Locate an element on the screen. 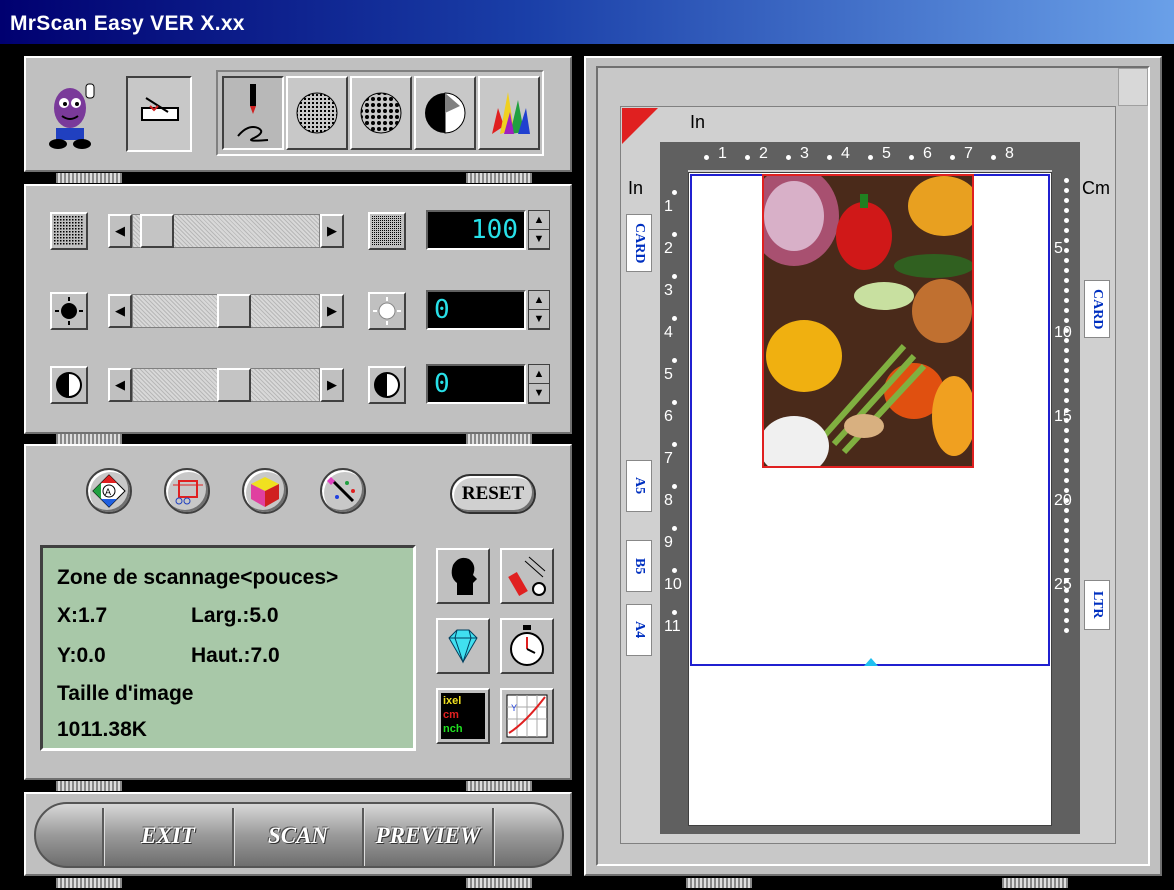 Image resolution: width=1174 pixels, height=890 pixels. silhouette-button is located at coordinates (463, 576).